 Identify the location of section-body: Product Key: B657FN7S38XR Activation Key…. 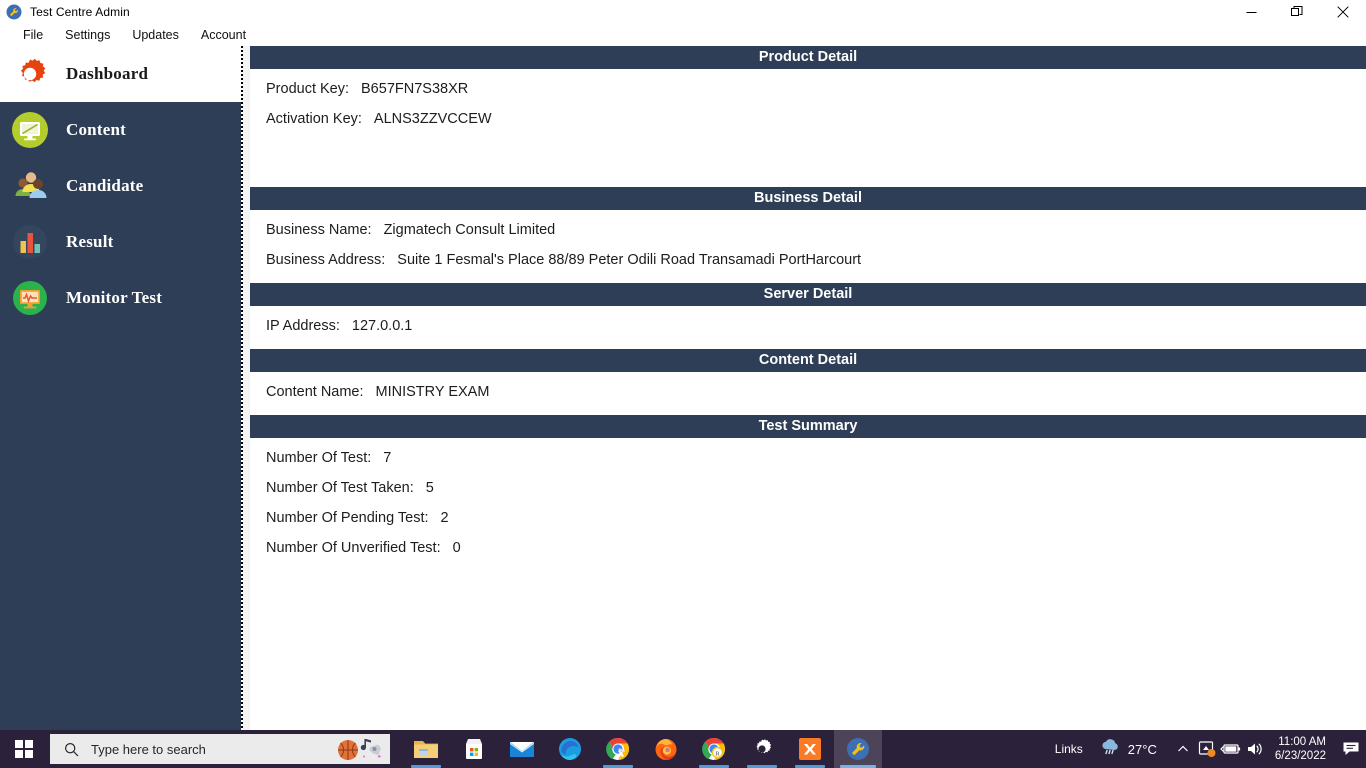
(808, 128).